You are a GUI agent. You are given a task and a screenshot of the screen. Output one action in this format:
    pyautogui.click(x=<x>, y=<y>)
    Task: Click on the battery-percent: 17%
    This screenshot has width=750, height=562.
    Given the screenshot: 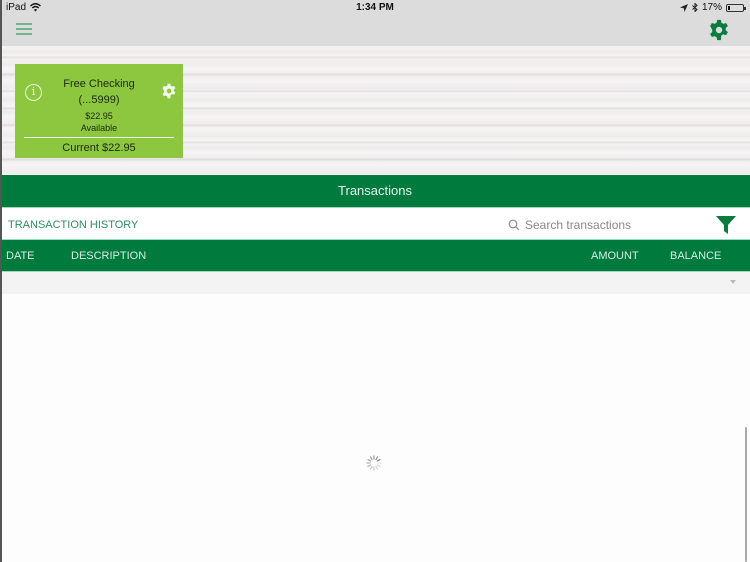 What is the action you would take?
    pyautogui.click(x=711, y=7)
    